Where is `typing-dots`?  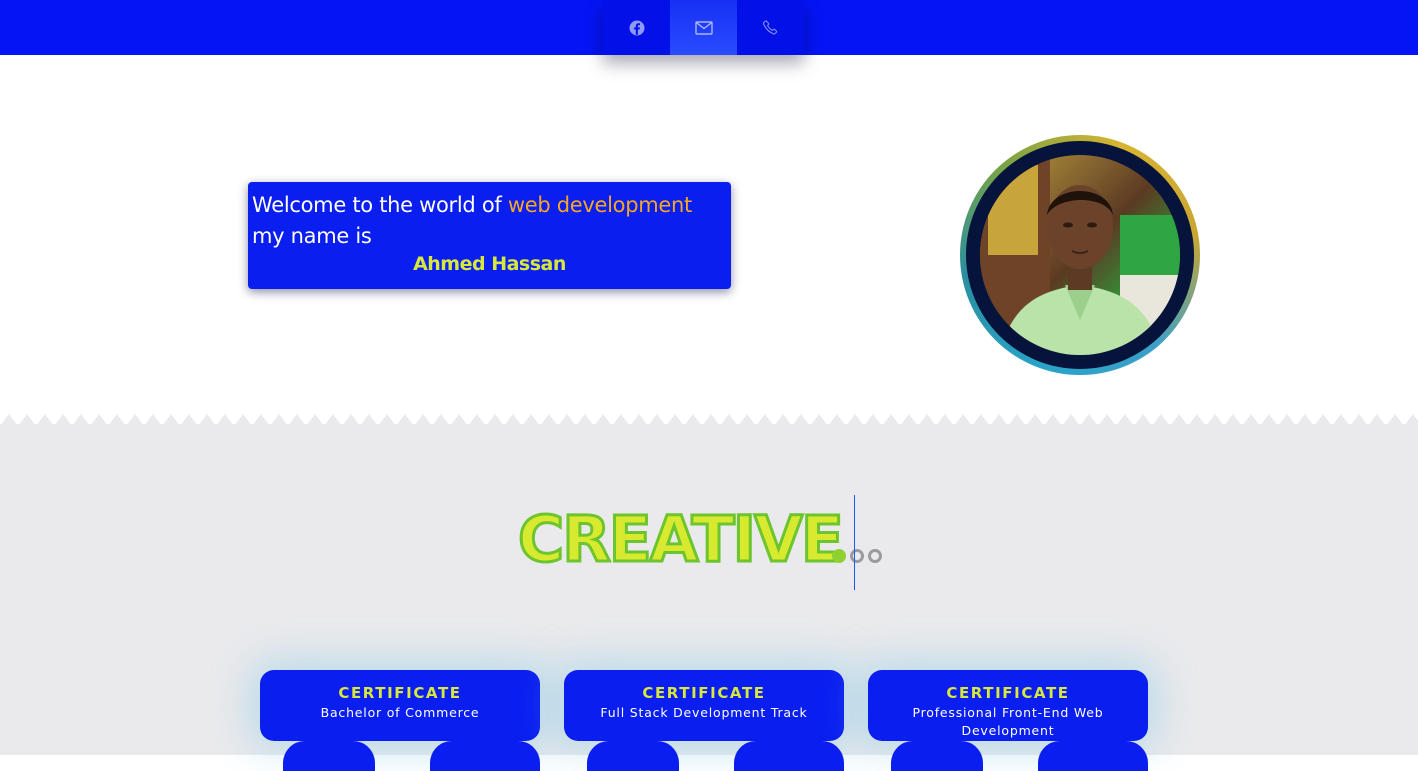 typing-dots is located at coordinates (857, 556).